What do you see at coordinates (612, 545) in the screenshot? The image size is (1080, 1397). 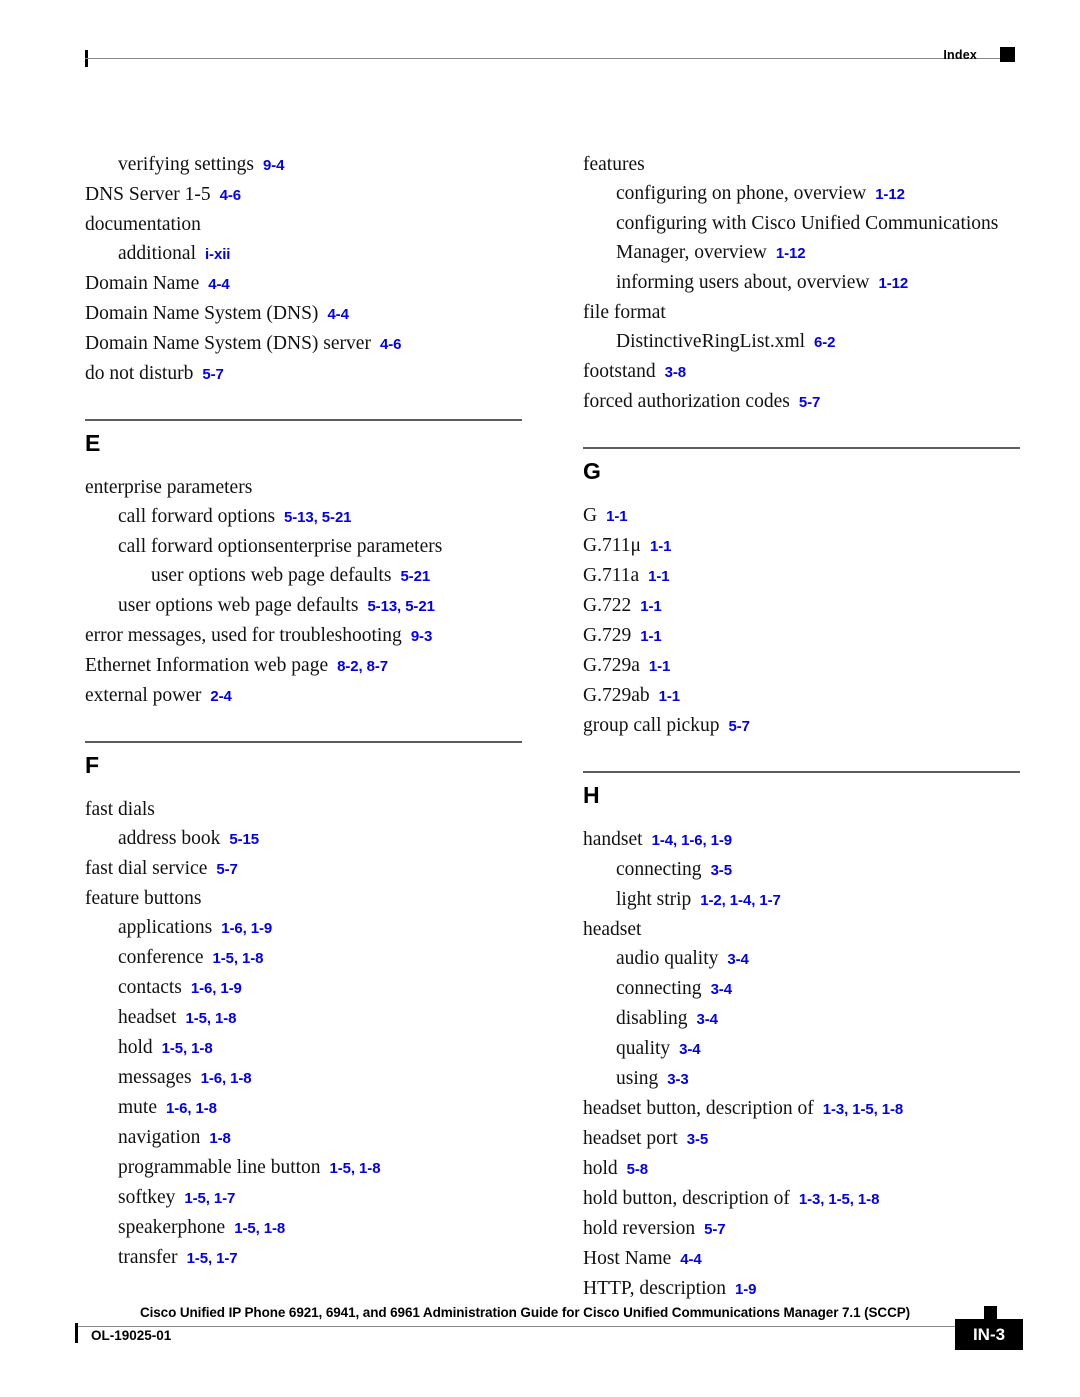 I see `index-entry-term: G.711μ` at bounding box center [612, 545].